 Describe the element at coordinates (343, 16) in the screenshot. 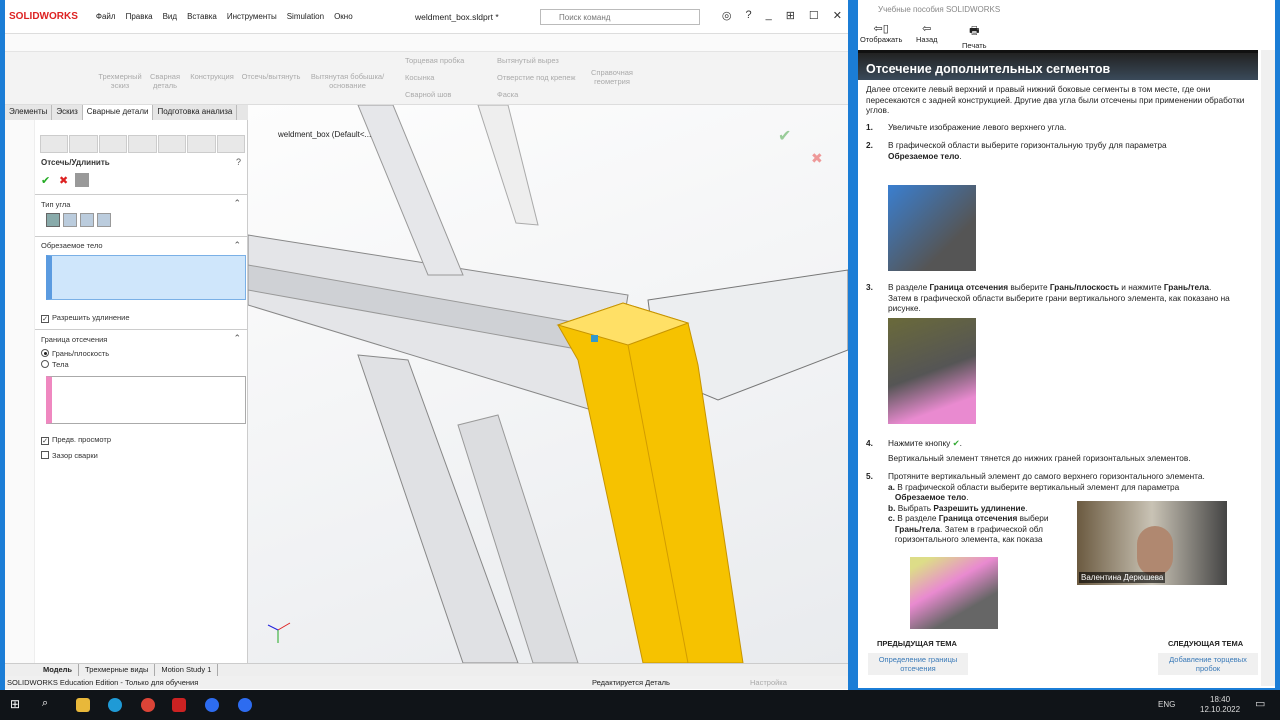

I see `menu-window: Окно` at that location.